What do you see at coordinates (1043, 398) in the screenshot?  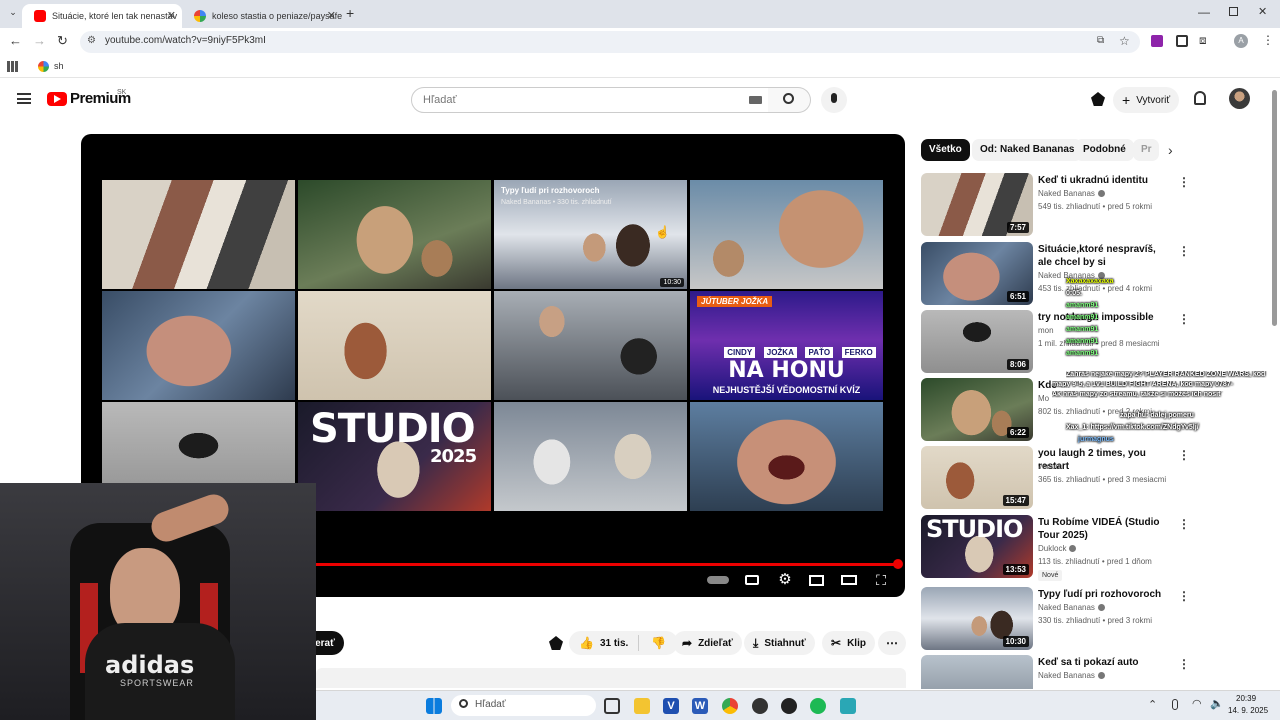 I see `related-channel: Mo` at bounding box center [1043, 398].